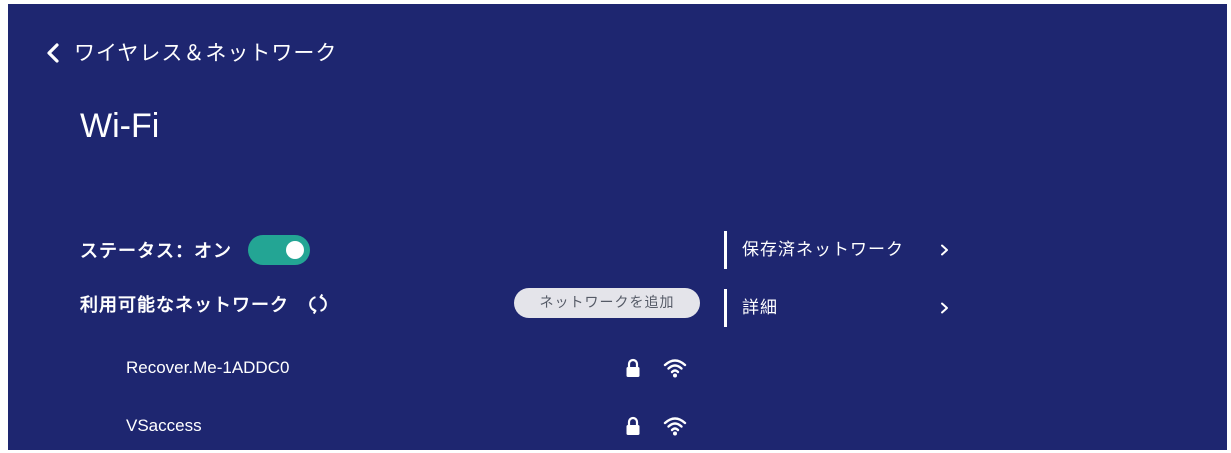 The image size is (1231, 453). What do you see at coordinates (416, 368) in the screenshot?
I see `network-item: Recover.Me-1ADDC0` at bounding box center [416, 368].